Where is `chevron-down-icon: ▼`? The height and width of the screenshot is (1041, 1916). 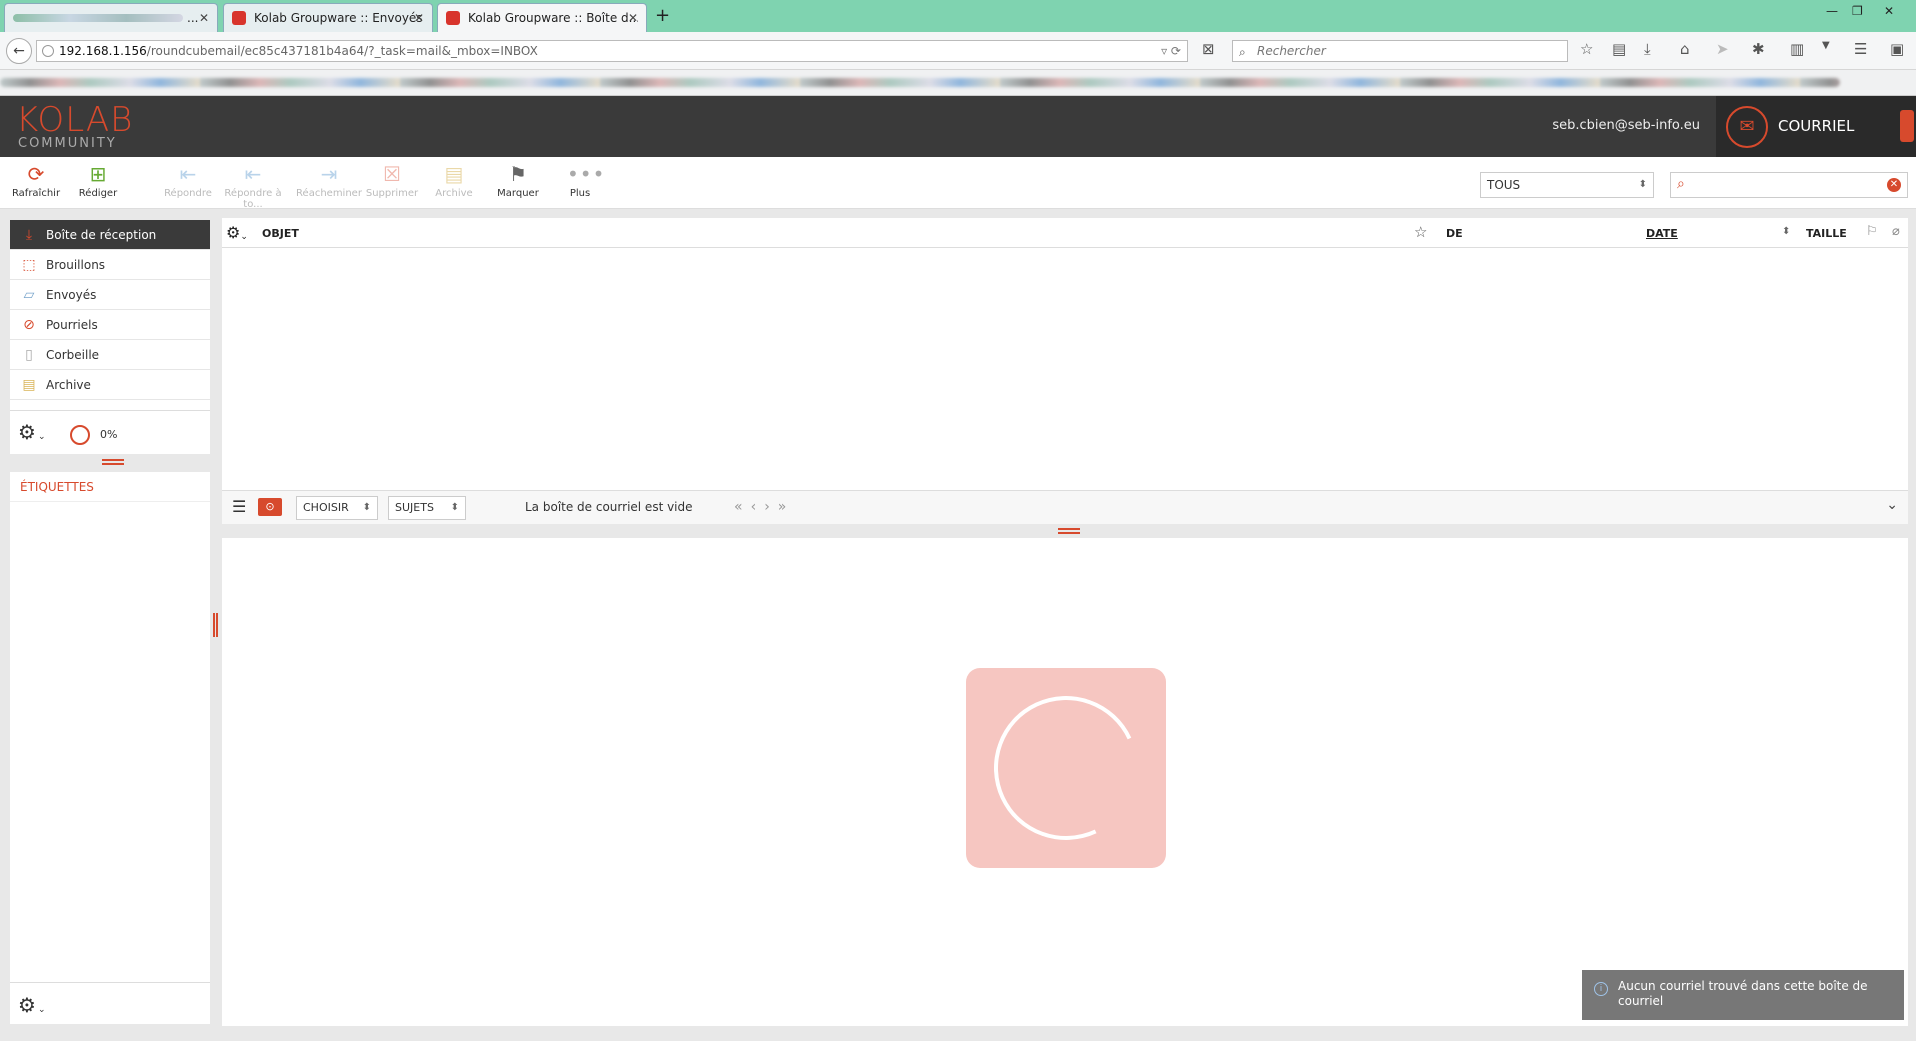 chevron-down-icon: ▼ is located at coordinates (1826, 45).